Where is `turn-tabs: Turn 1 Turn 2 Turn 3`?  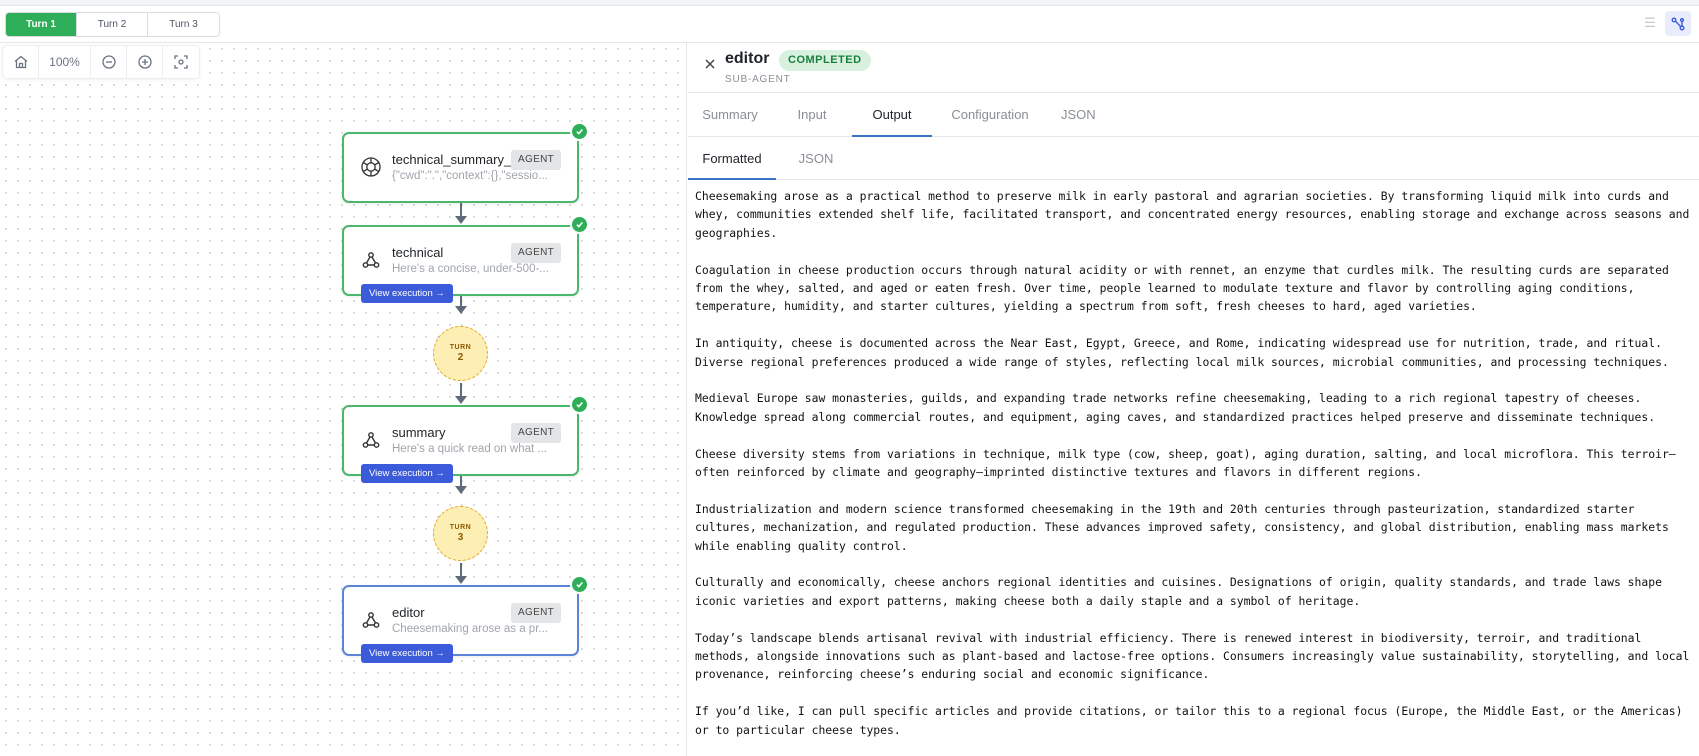 turn-tabs: Turn 1 Turn 2 Turn 3 is located at coordinates (112, 24).